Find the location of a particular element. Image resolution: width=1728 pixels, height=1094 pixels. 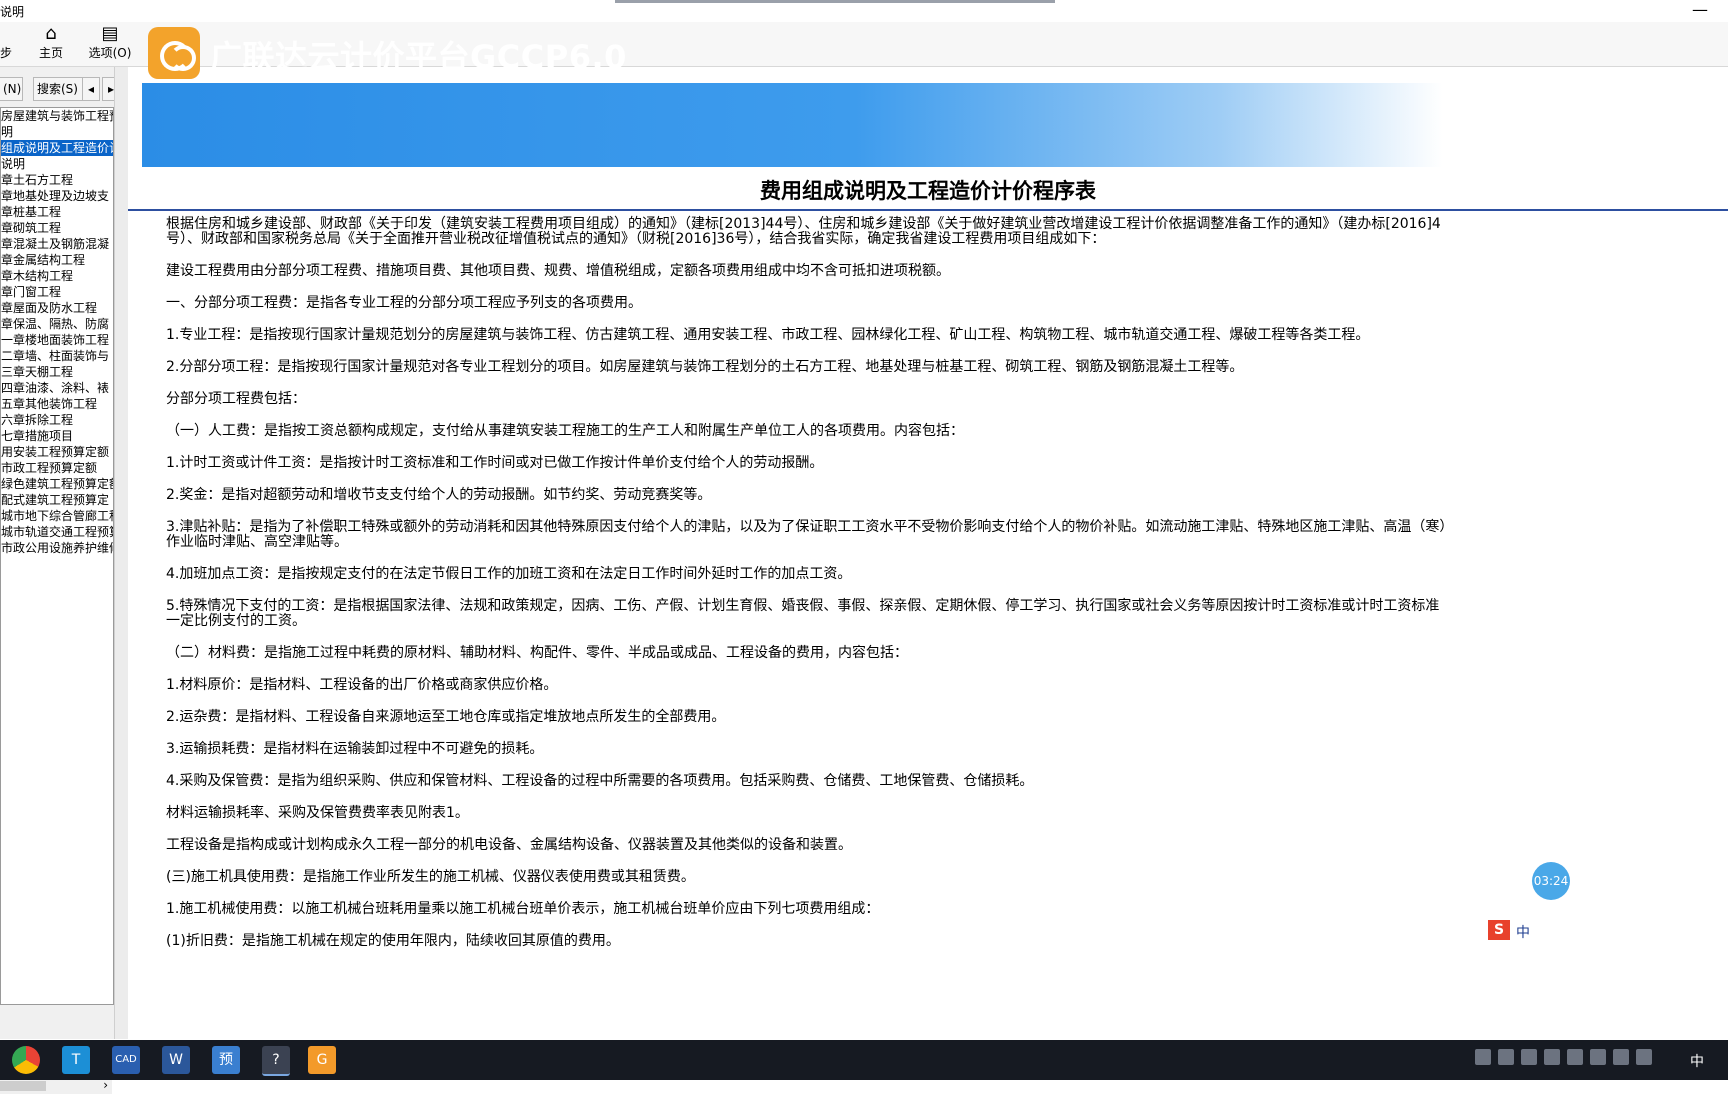

banner-title: 广联达云计价平台GCCP6.0 is located at coordinates (418, 57).